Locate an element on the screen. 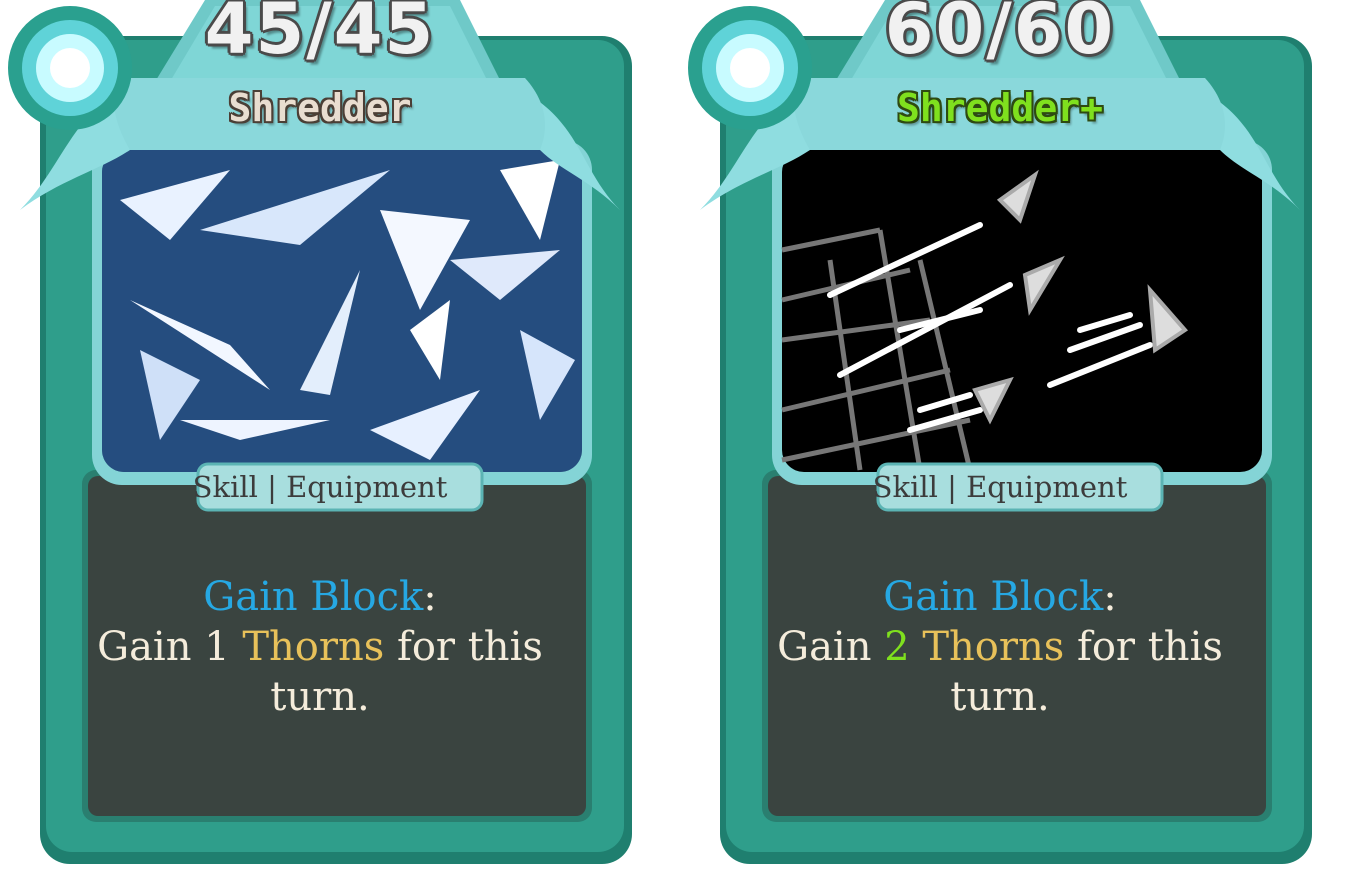 This screenshot has height=874, width=1356. energy-cost: 45/45 is located at coordinates (320, 35).